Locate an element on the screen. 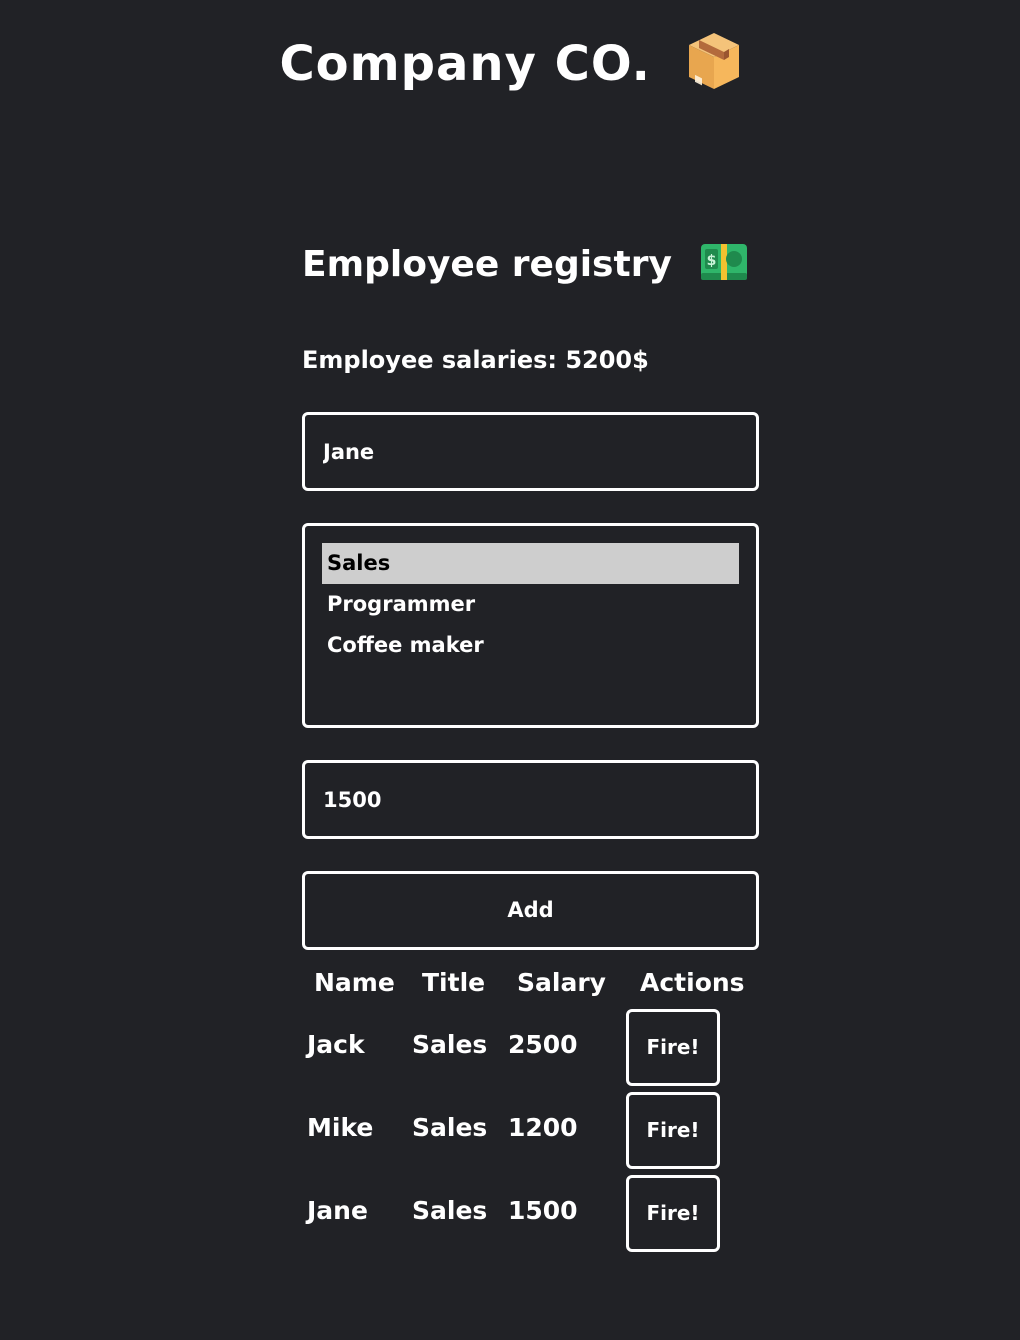  salary-input is located at coordinates (530, 799).